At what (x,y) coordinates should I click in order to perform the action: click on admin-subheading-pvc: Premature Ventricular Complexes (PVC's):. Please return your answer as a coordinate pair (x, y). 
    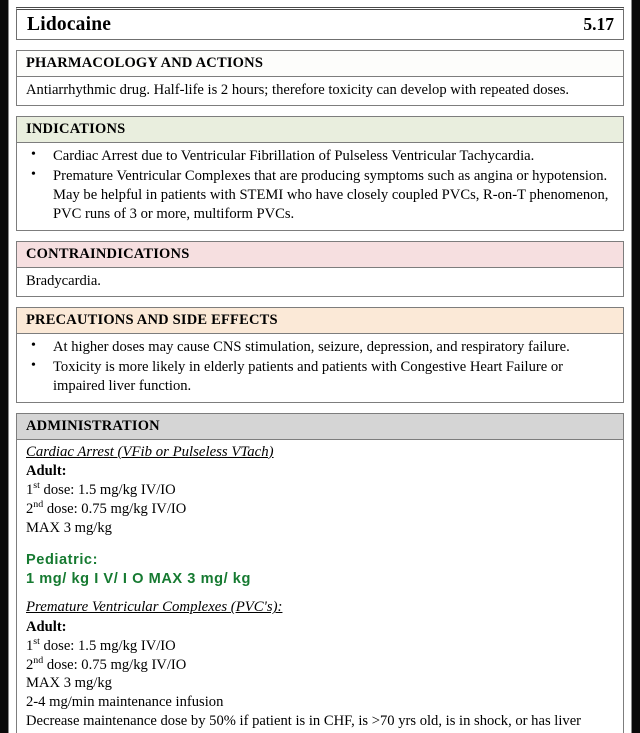
    Looking at the image, I should click on (154, 607).